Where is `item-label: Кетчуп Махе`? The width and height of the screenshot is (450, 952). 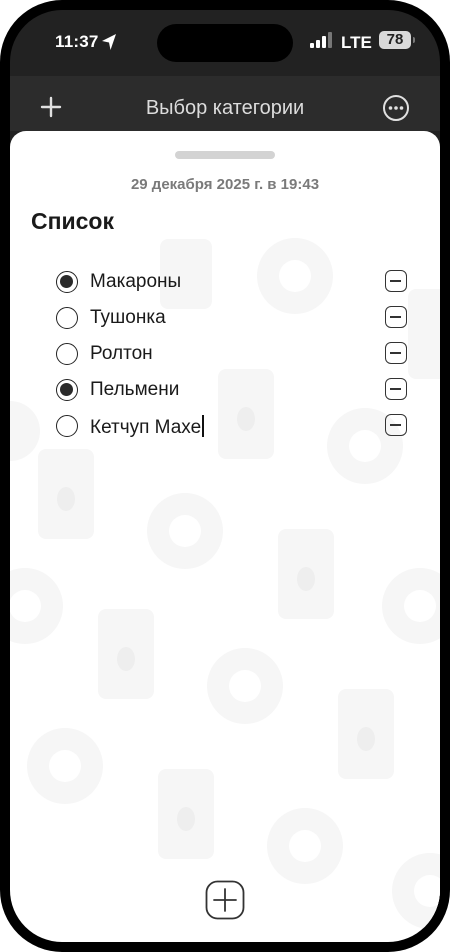 item-label: Кетчуп Махе is located at coordinates (146, 427).